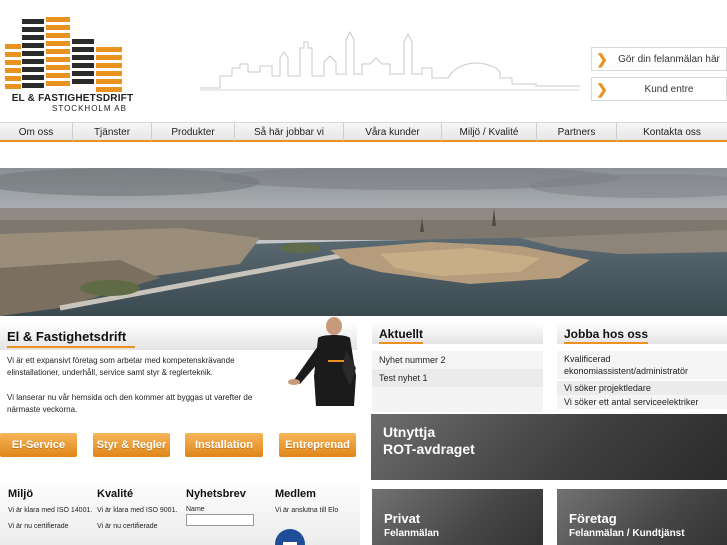 This screenshot has width=727, height=545. I want to click on jobba-title: Jobba hos oss, so click(606, 334).